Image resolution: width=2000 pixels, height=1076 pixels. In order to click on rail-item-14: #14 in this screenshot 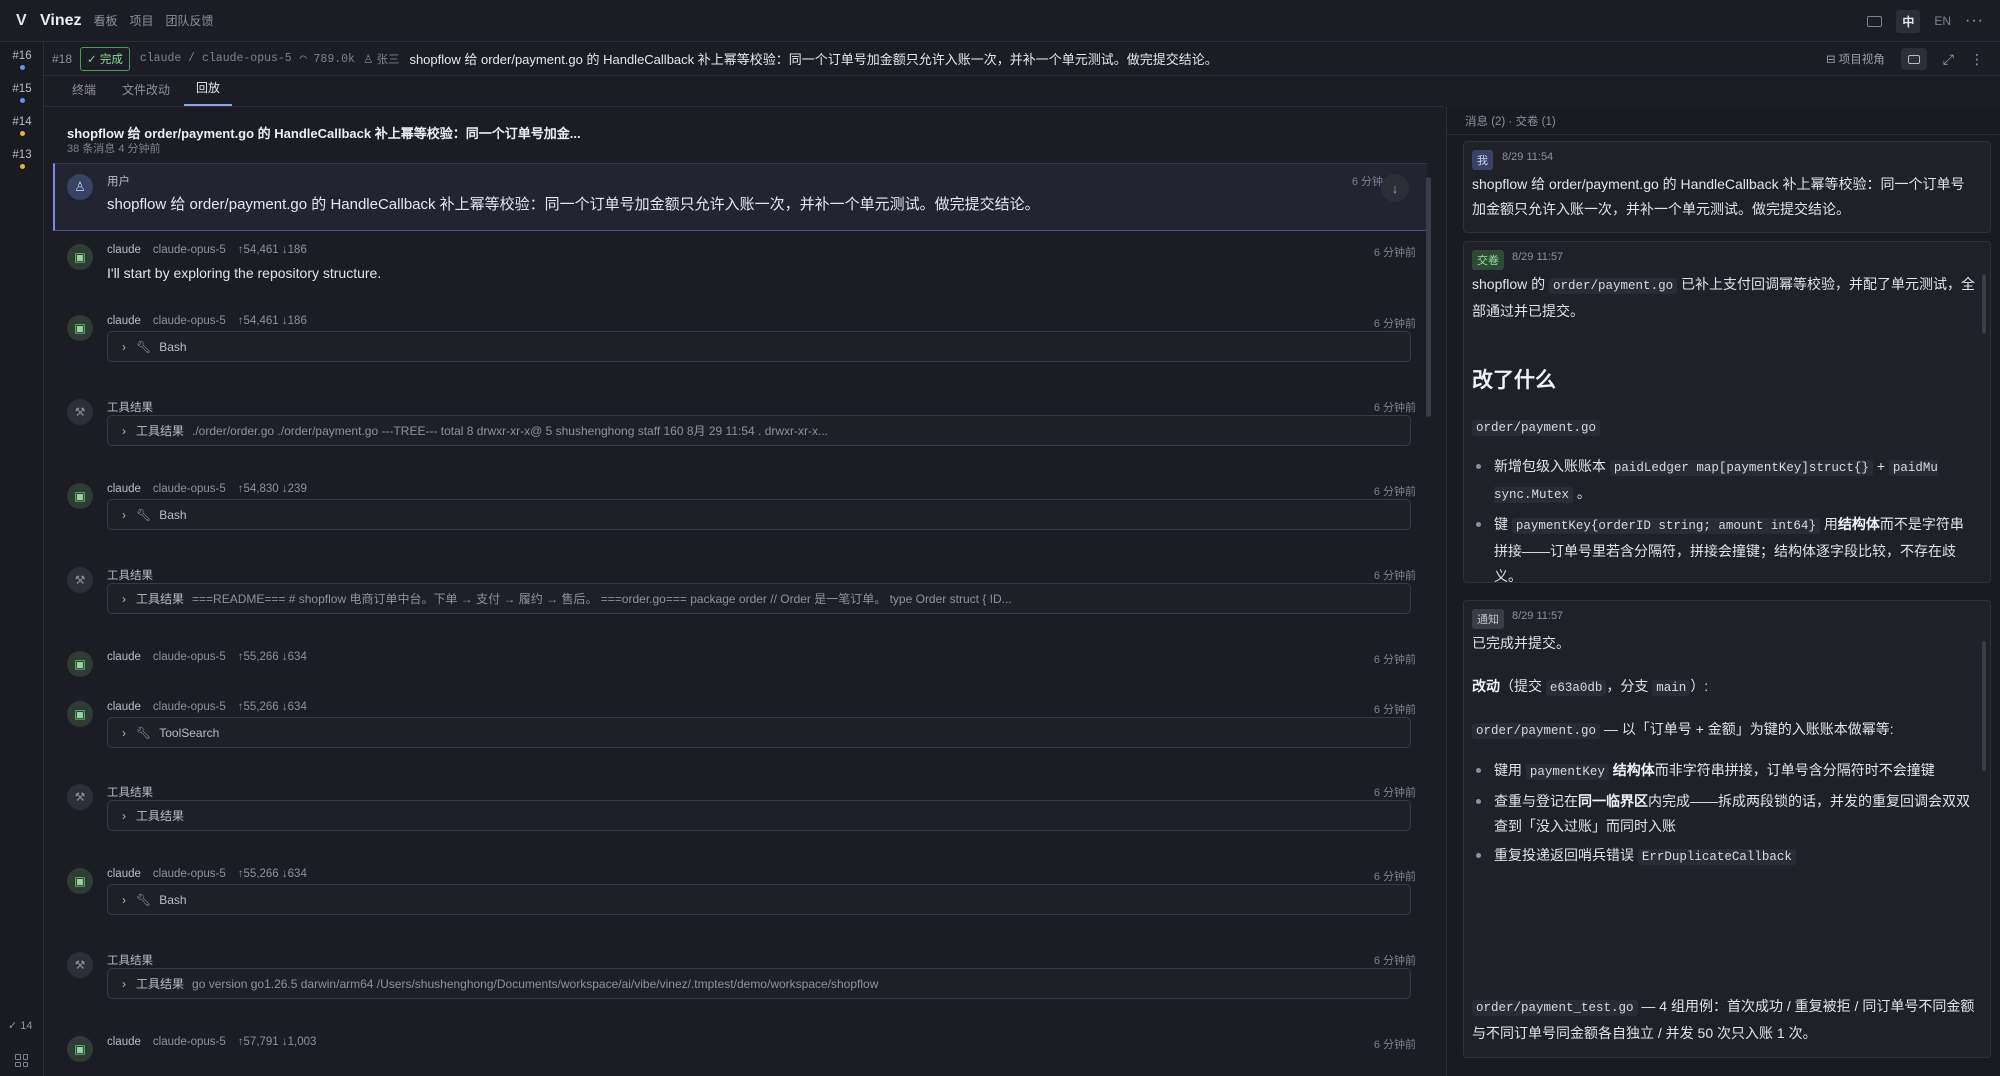, I will do `click(22, 126)`.